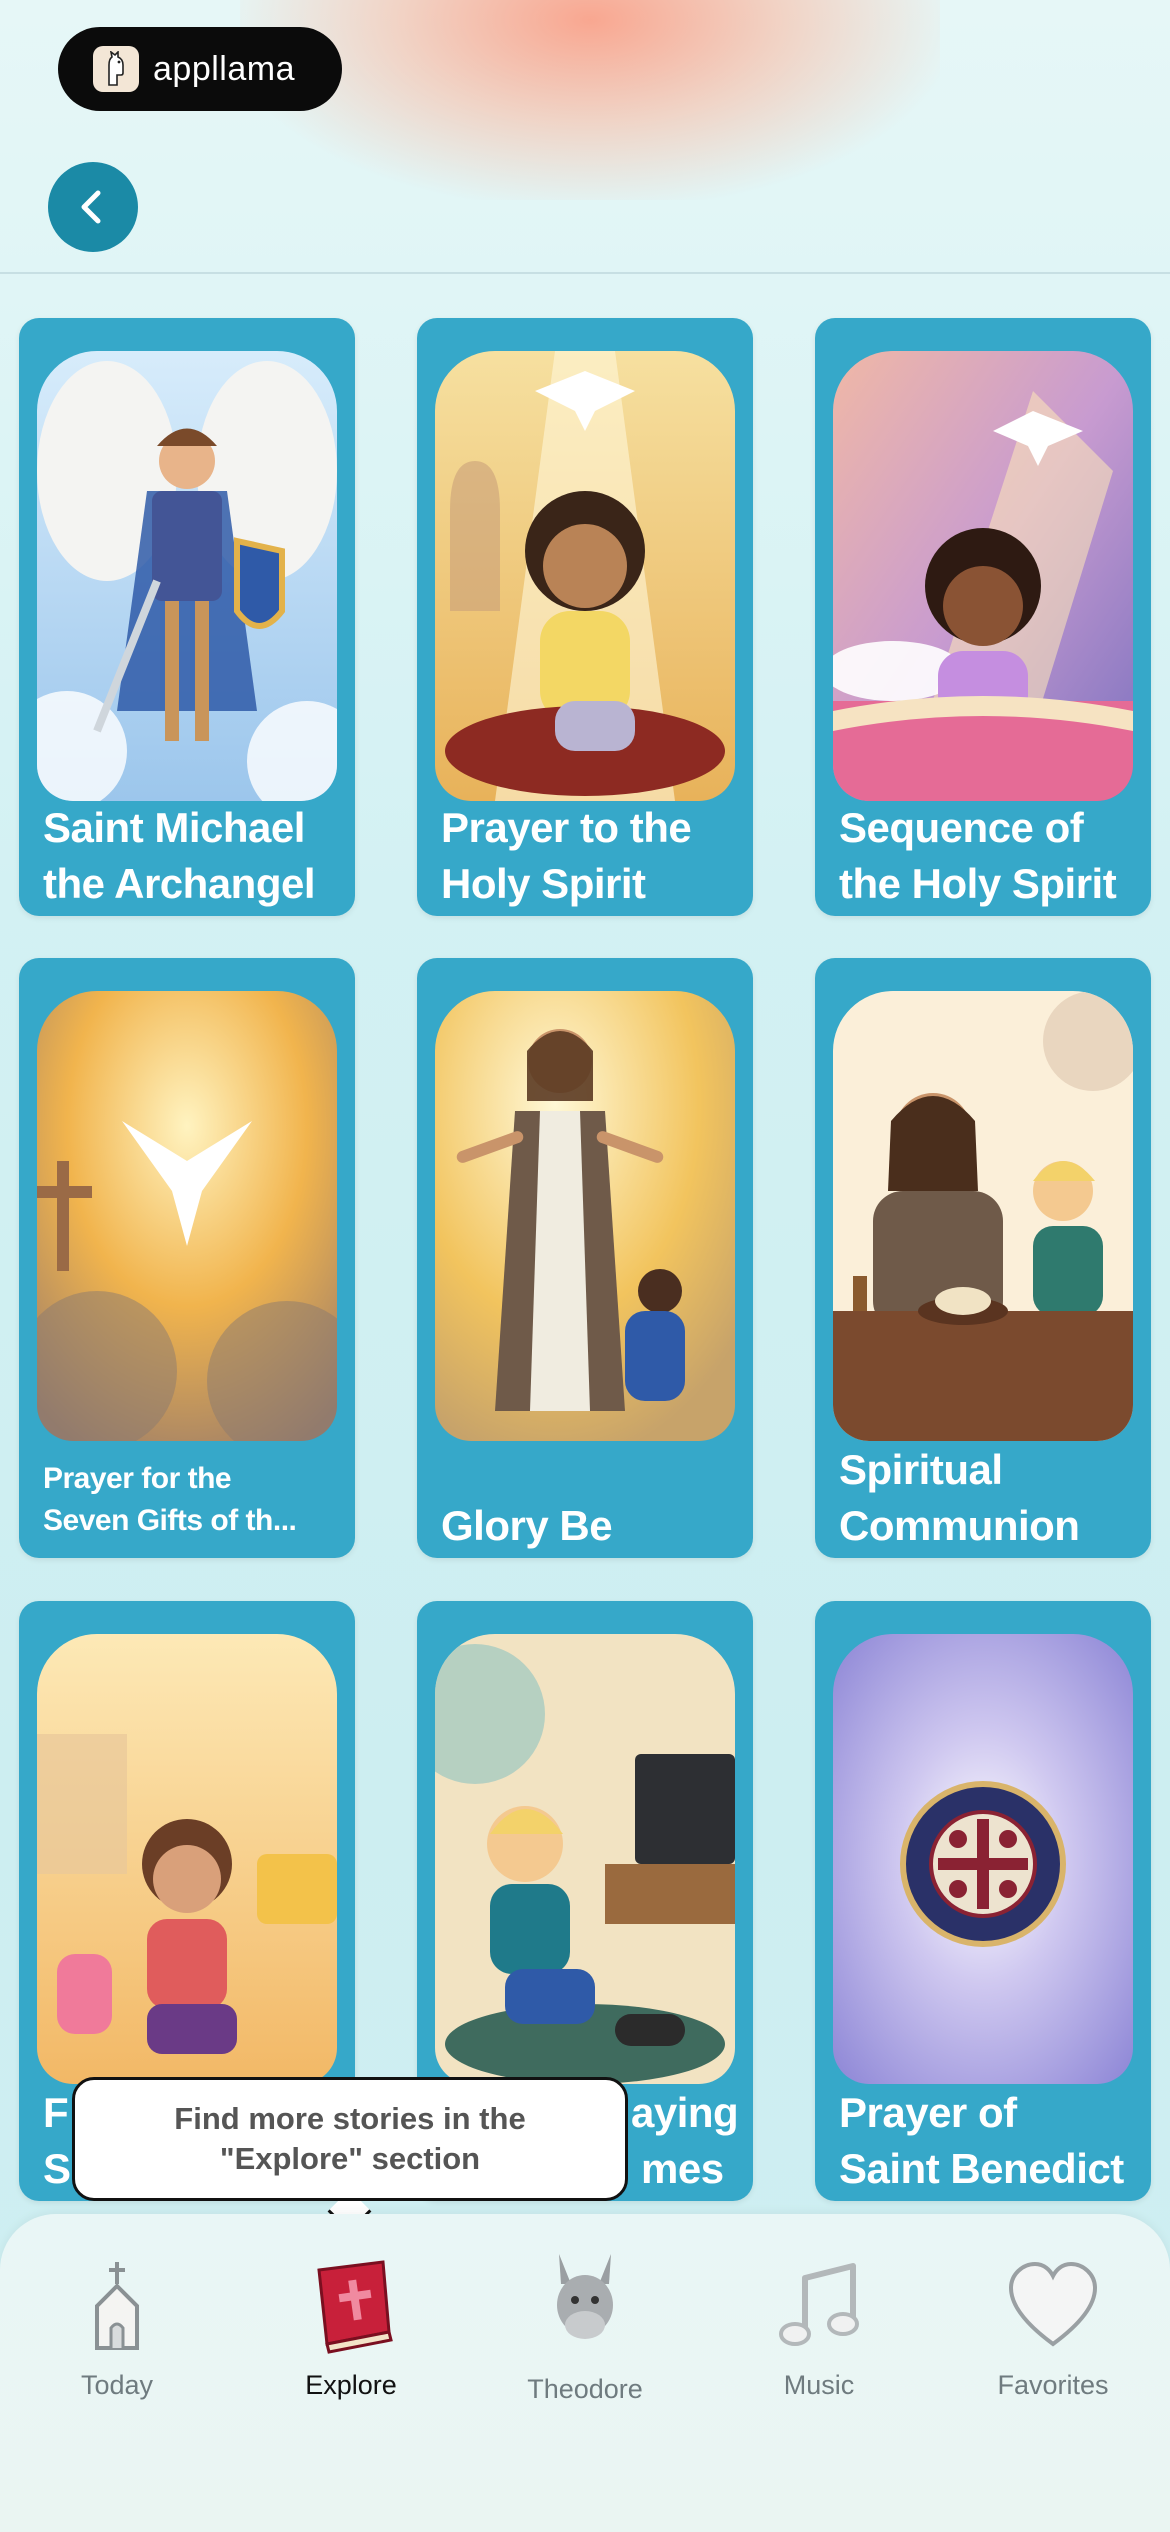 The width and height of the screenshot is (1170, 2532). Describe the element at coordinates (585, 1859) in the screenshot. I see `boy-praying-games-illustration` at that location.